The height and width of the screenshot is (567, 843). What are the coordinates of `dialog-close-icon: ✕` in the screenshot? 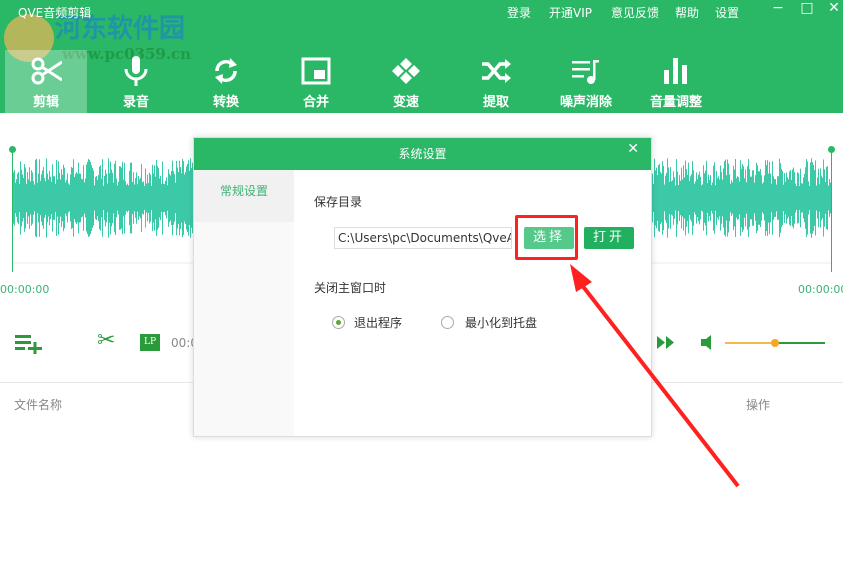 It's located at (633, 149).